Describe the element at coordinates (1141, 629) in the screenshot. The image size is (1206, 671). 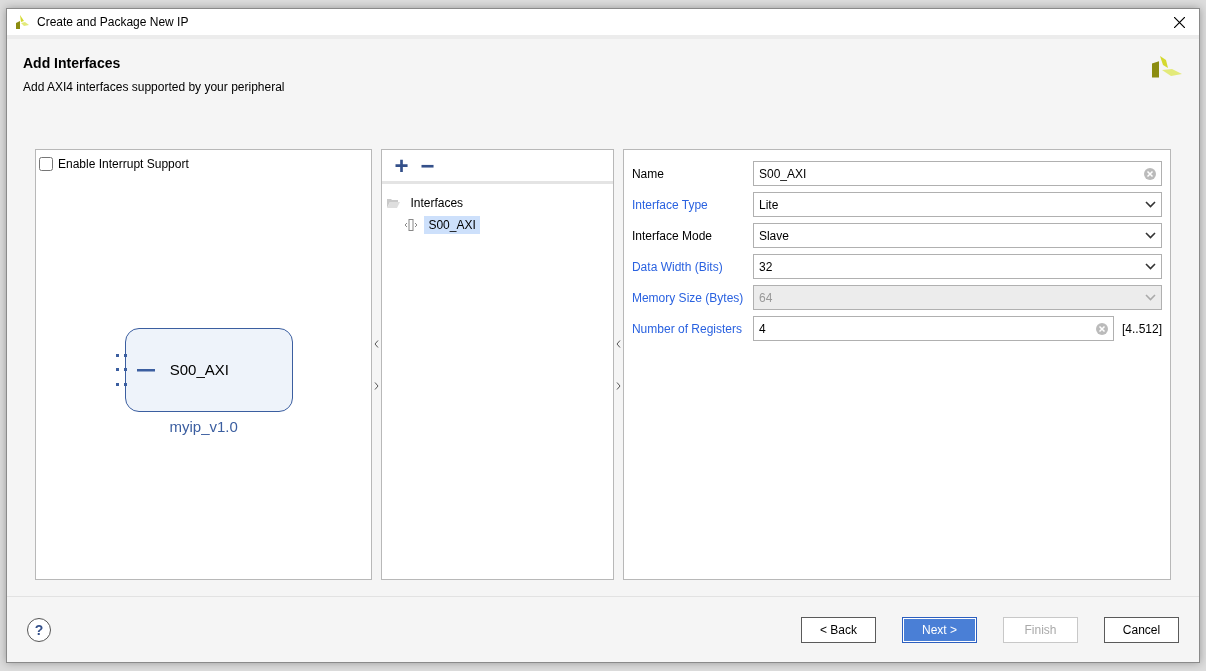
I see `wizard-button: Cancel` at that location.